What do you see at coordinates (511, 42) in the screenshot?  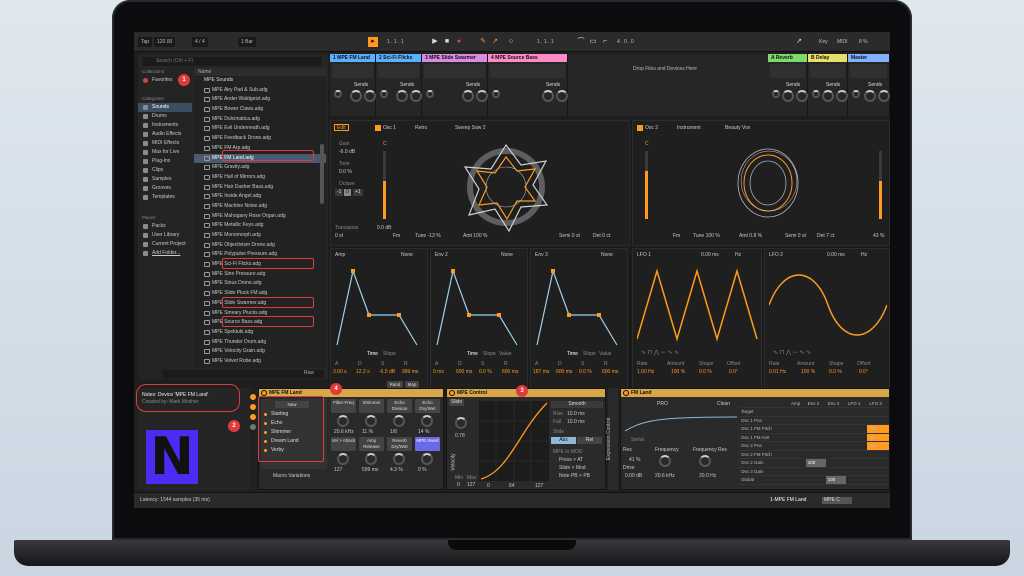 I see `loop-icon: ○` at bounding box center [511, 42].